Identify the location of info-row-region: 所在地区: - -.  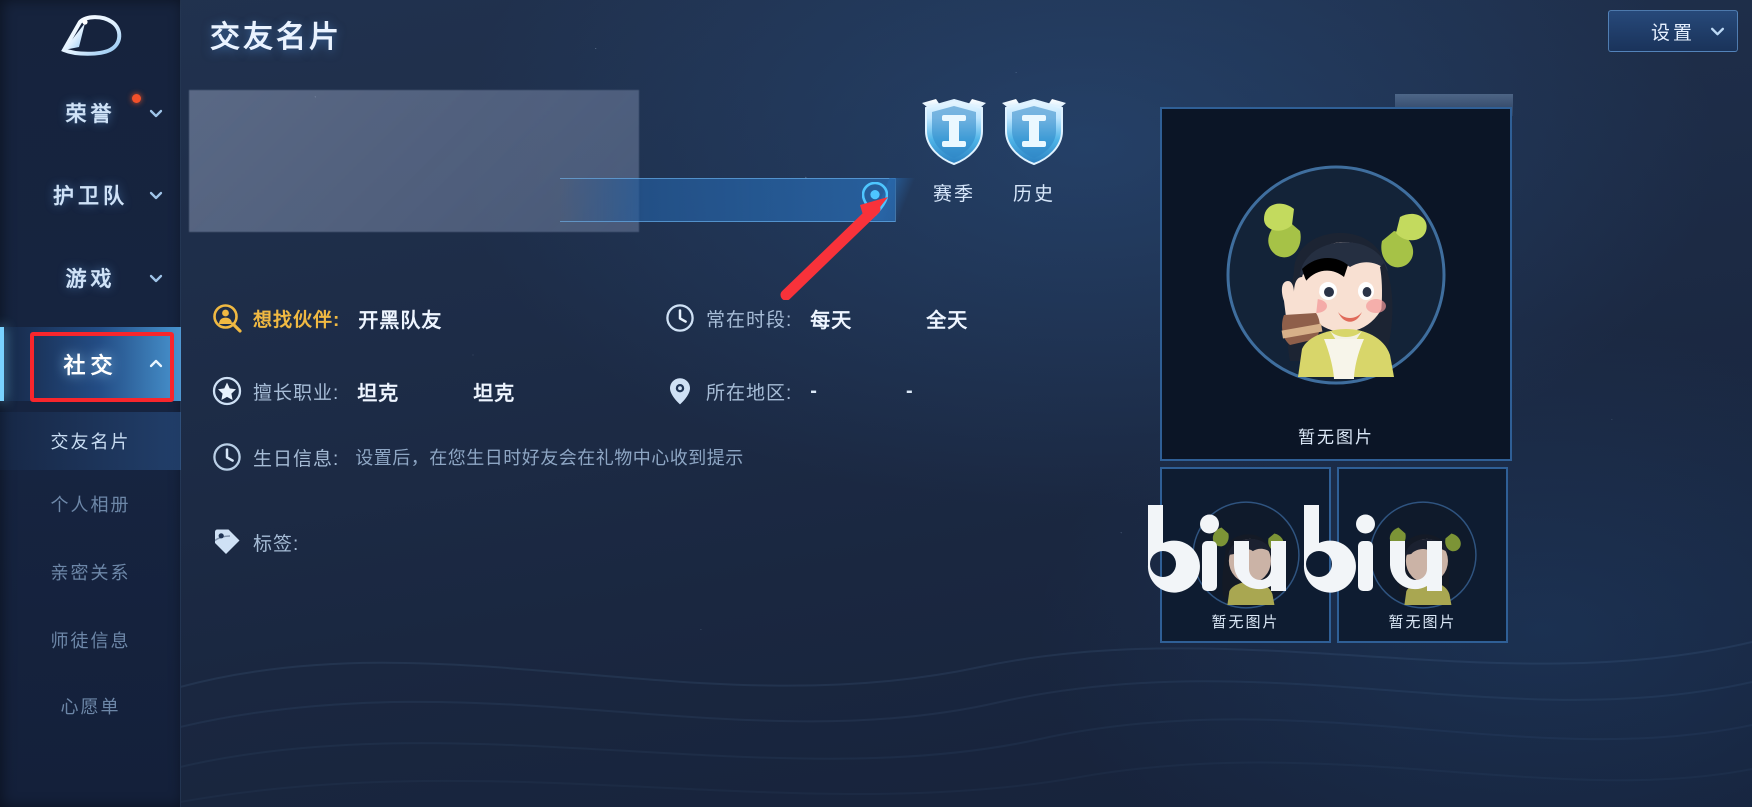
(789, 391).